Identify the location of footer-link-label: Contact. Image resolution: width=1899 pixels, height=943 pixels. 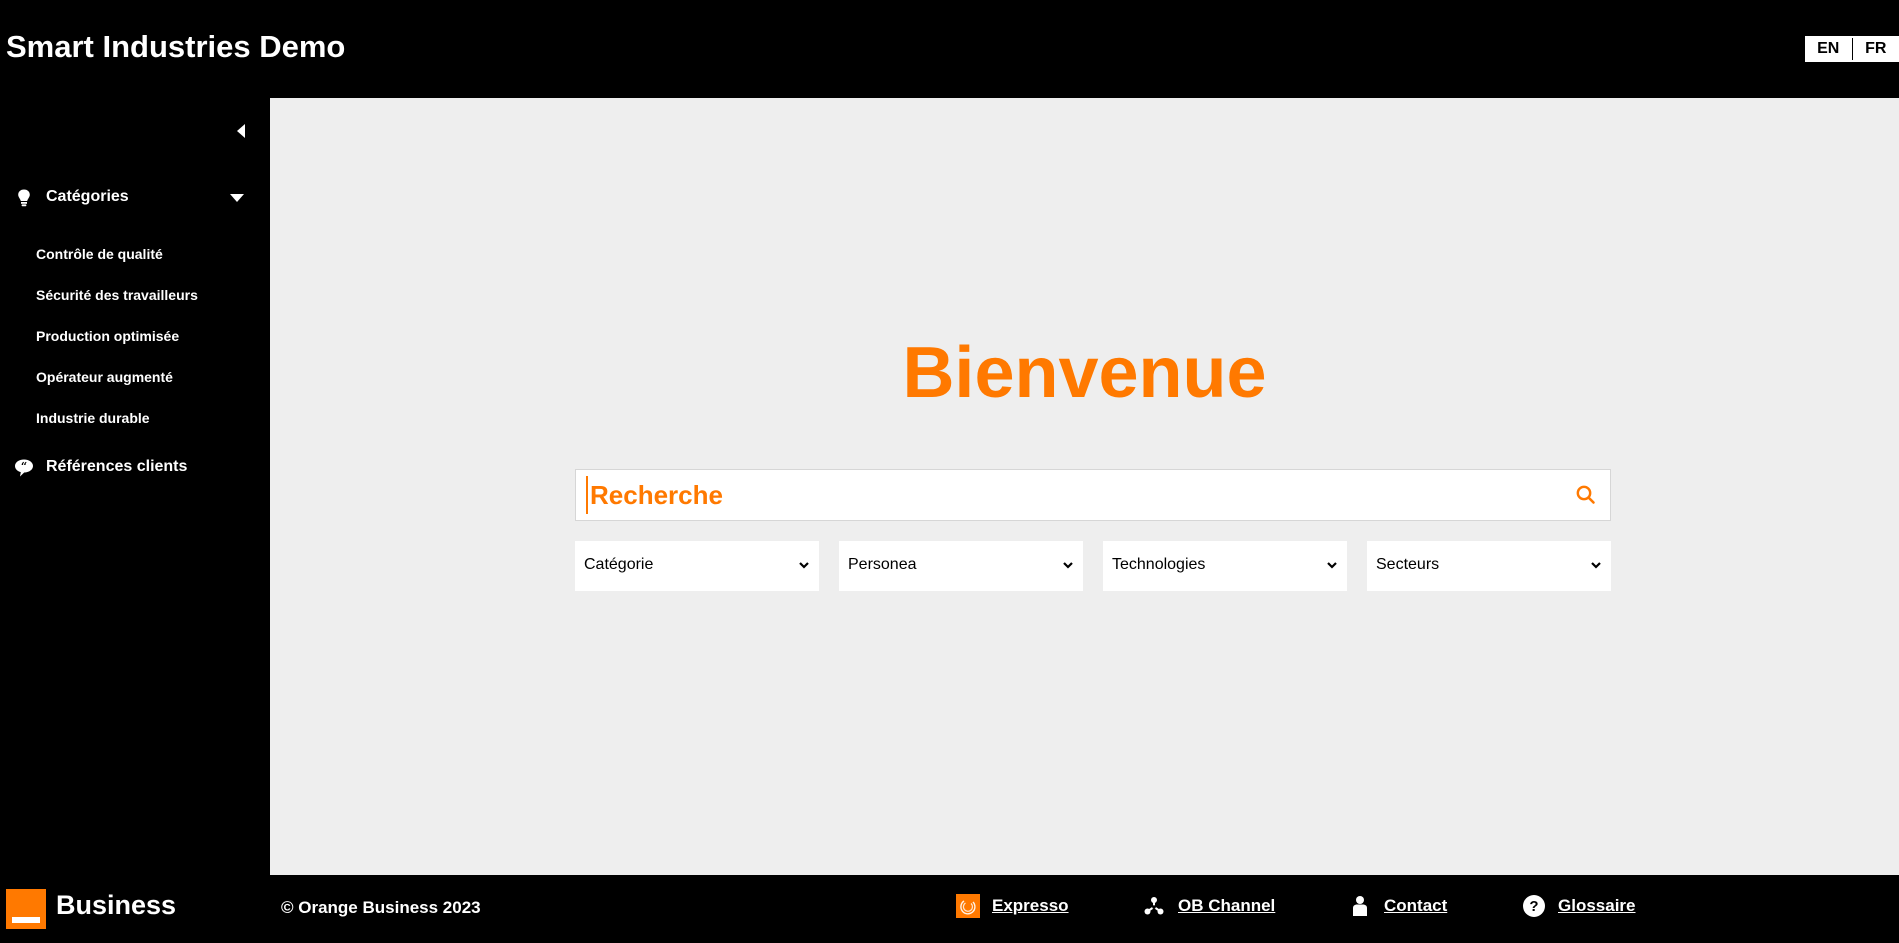
(1416, 905).